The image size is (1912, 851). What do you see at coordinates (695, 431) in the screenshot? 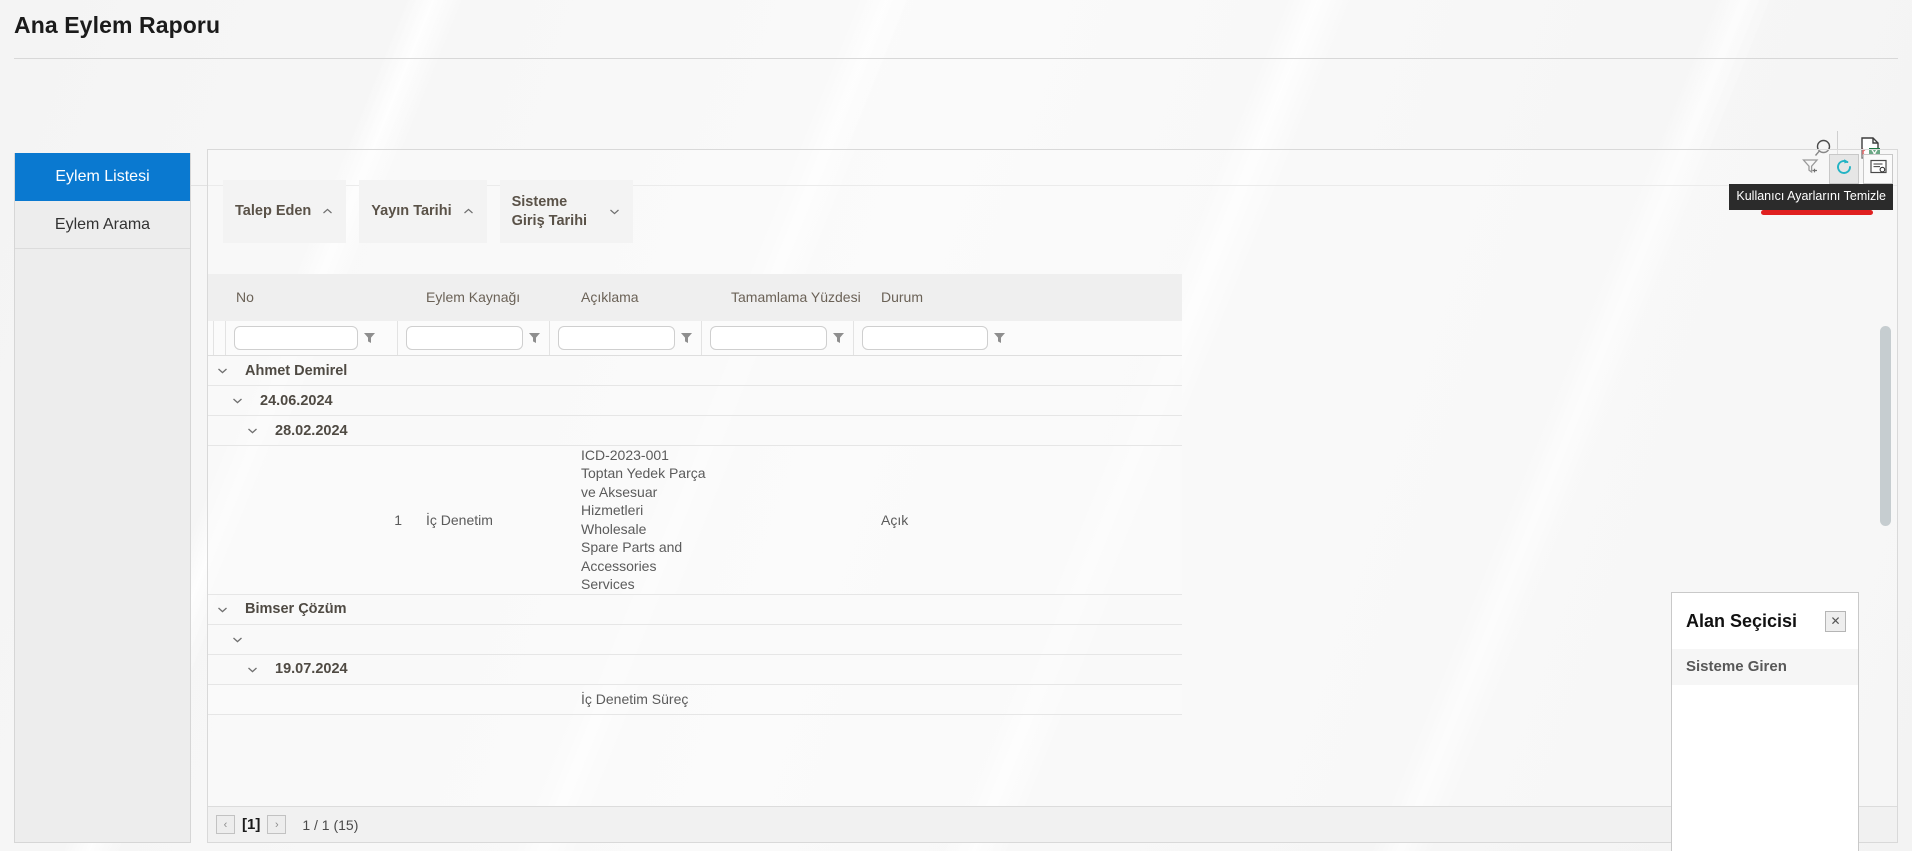
I see `group-row-level2: 28.02.2024` at bounding box center [695, 431].